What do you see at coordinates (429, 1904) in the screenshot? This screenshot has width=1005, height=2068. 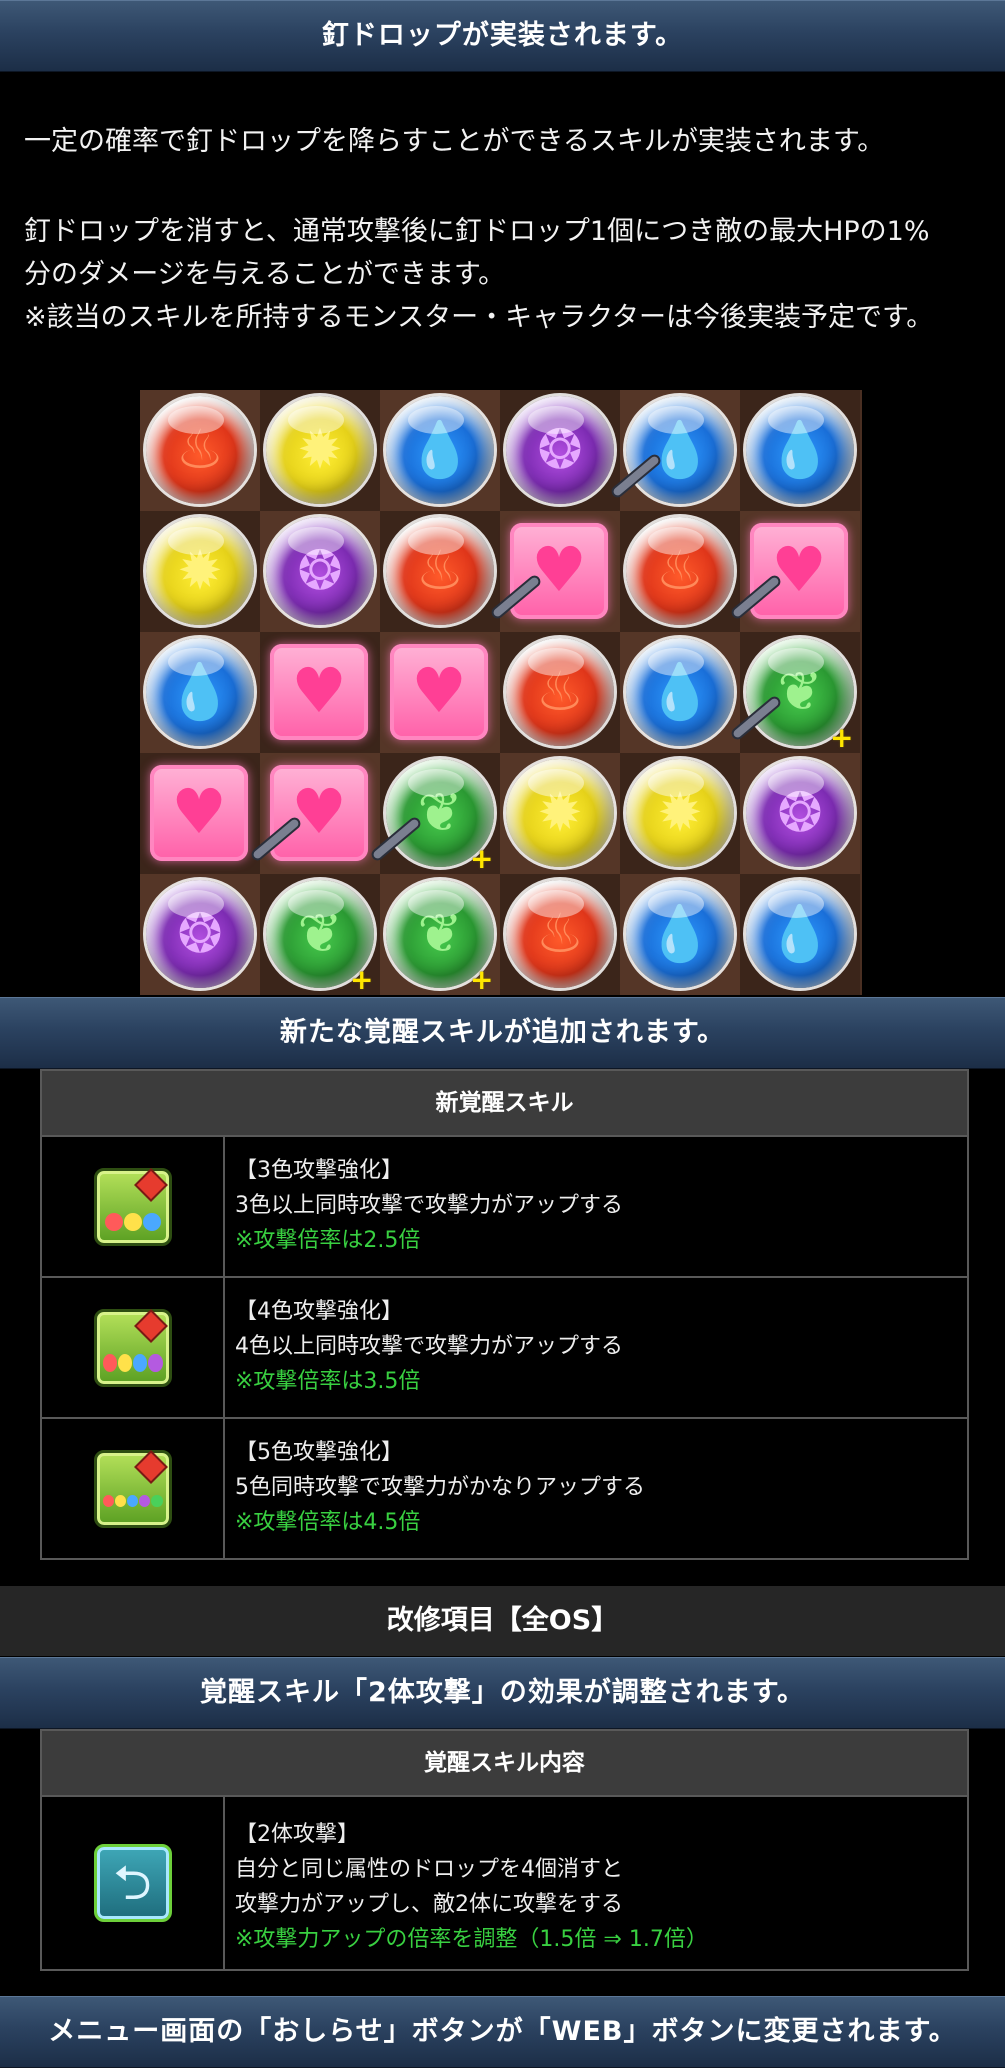 I see `skill-description-line2: 攻撃力がアップし、敵2体に攻撃をする` at bounding box center [429, 1904].